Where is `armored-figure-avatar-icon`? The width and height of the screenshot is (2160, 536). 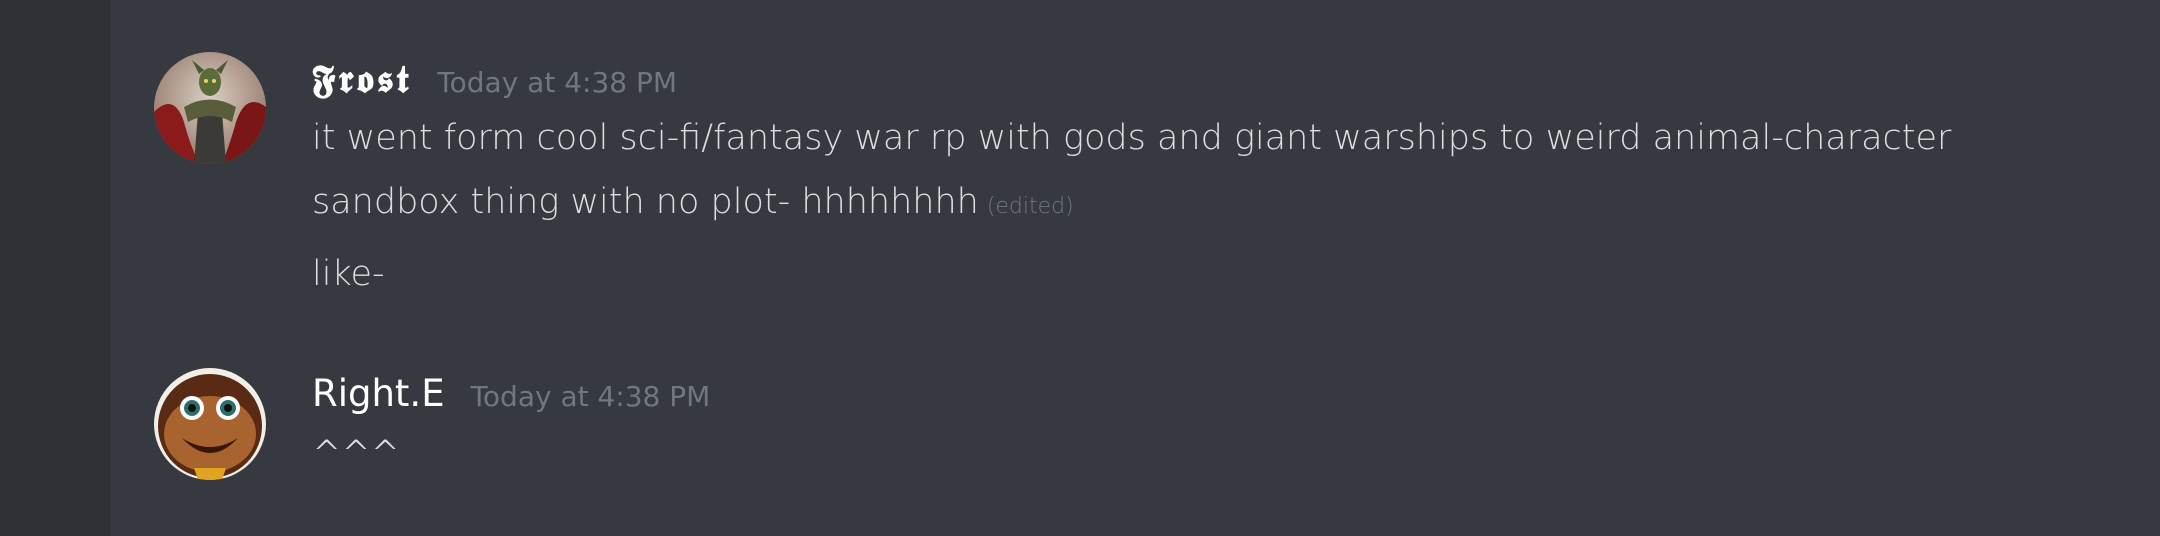
armored-figure-avatar-icon is located at coordinates (210, 108).